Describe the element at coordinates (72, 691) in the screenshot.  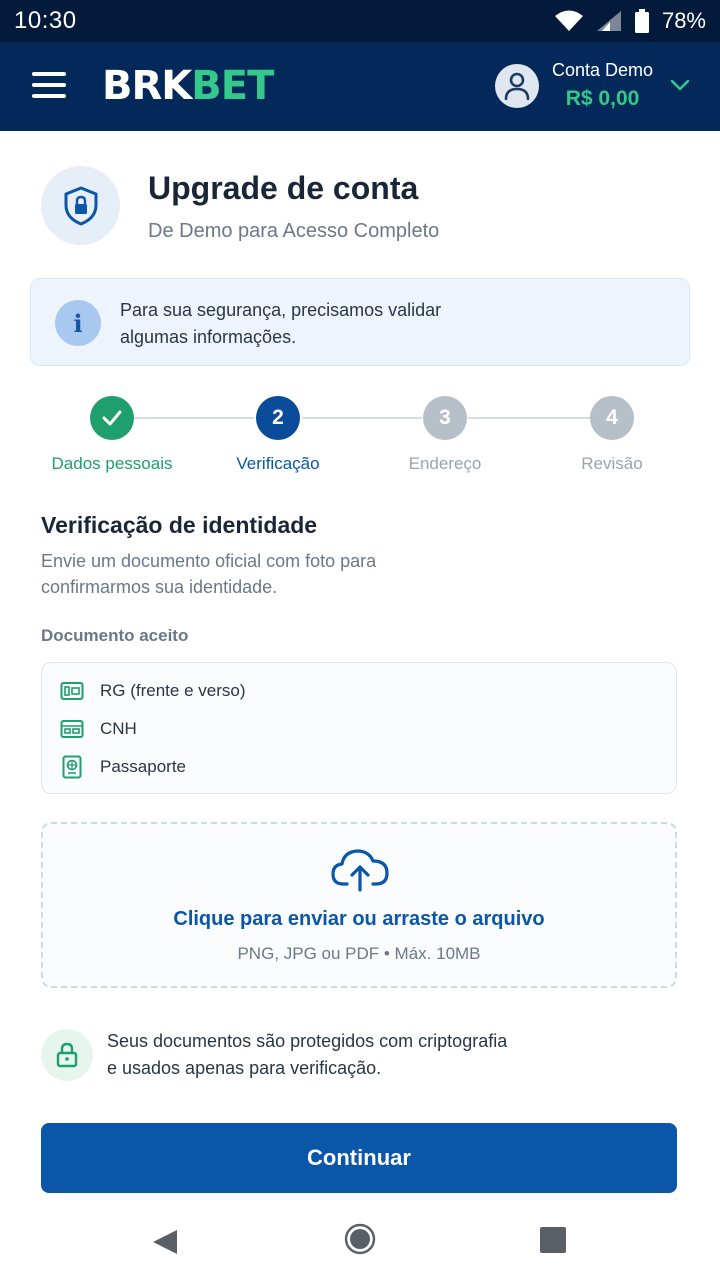
I see `id-card-icon` at that location.